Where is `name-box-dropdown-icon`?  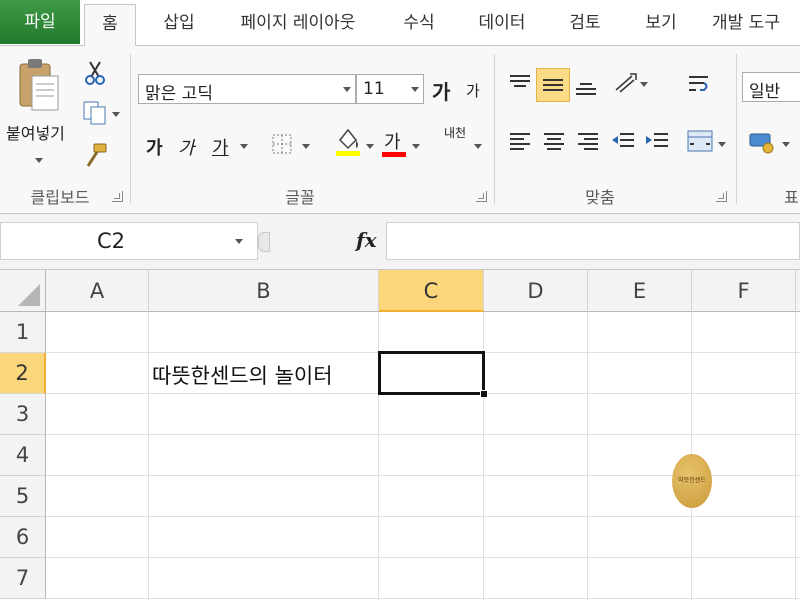 name-box-dropdown-icon is located at coordinates (239, 241).